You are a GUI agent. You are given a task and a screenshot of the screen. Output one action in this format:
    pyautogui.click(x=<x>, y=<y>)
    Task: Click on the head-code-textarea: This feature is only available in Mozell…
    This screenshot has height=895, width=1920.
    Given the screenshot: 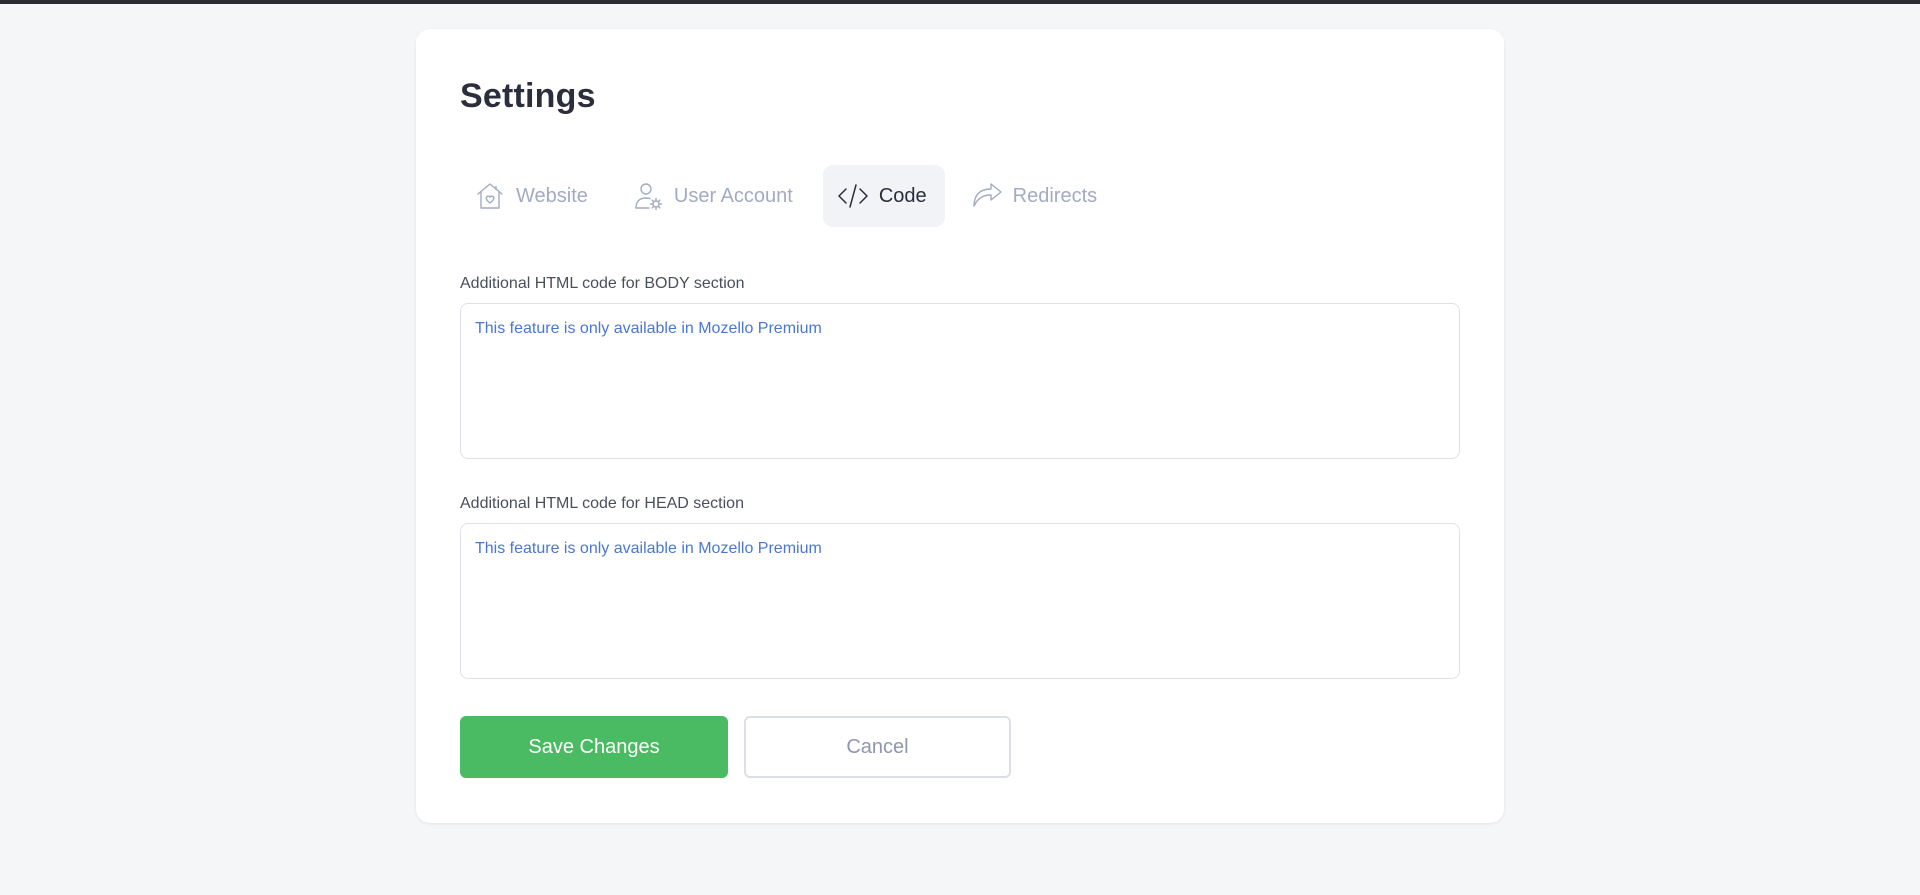 What is the action you would take?
    pyautogui.click(x=960, y=601)
    